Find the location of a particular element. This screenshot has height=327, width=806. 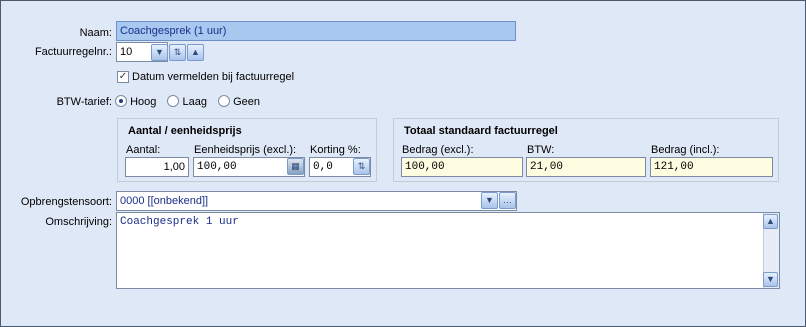

bedrag-excl-value: 100,00 is located at coordinates (425, 167).